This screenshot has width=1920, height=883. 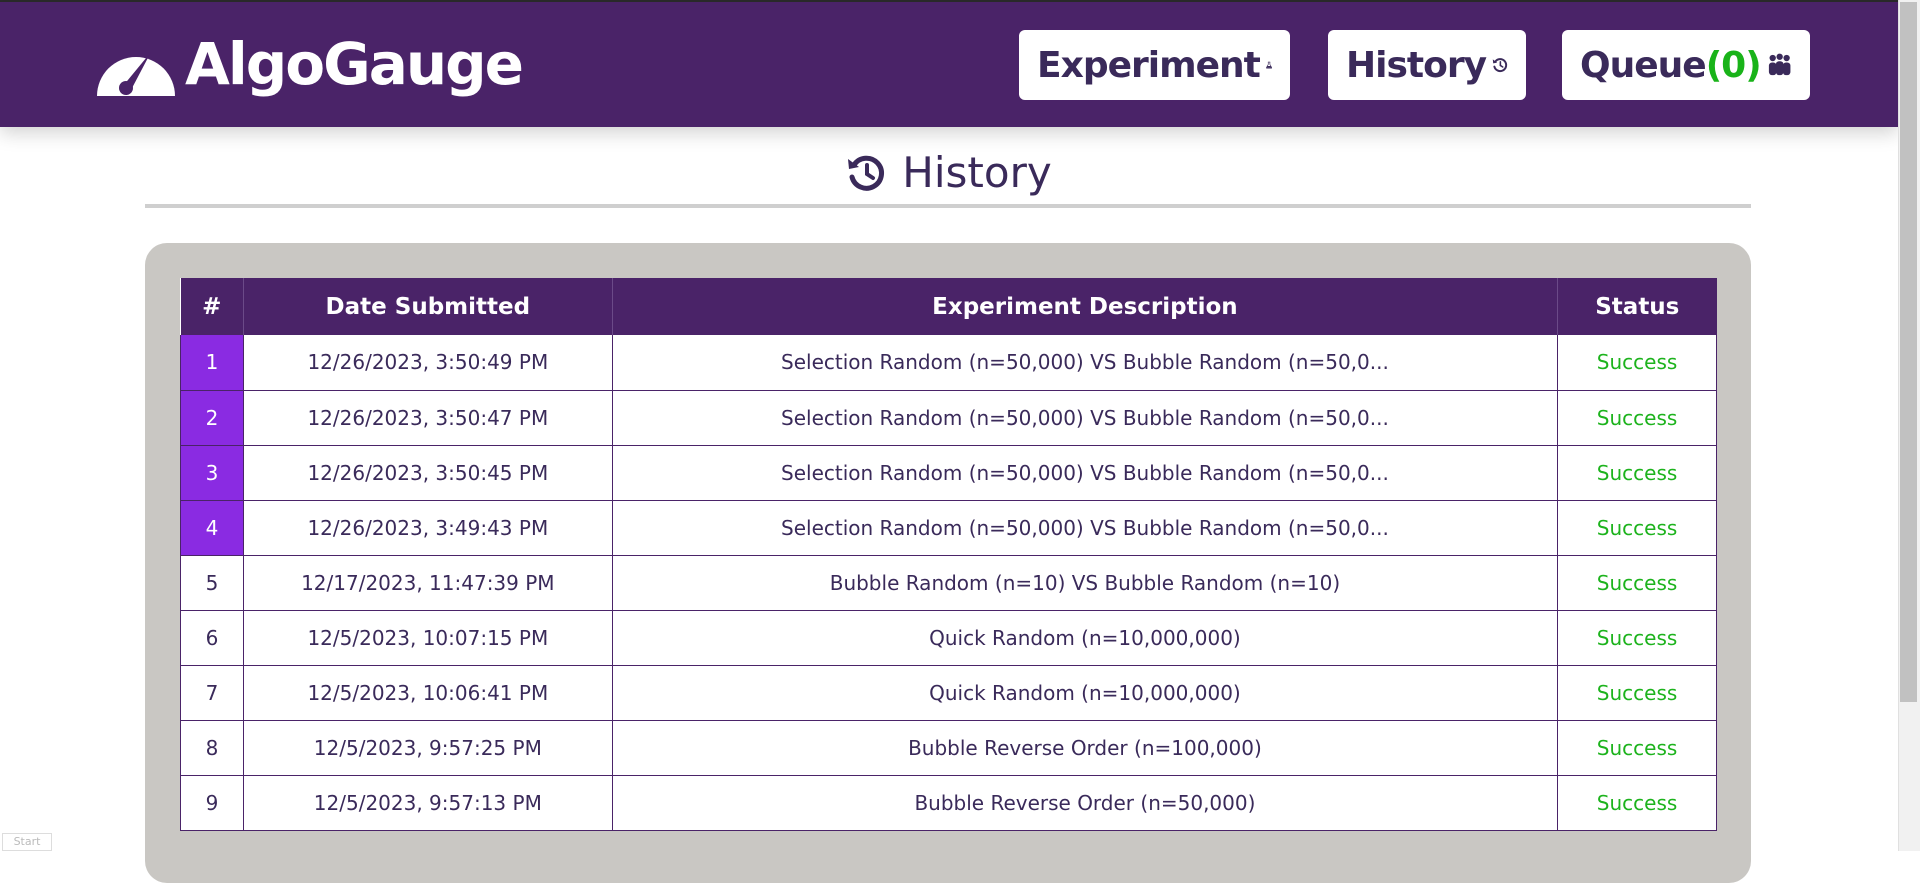 I want to click on history-button: History, so click(x=1427, y=65).